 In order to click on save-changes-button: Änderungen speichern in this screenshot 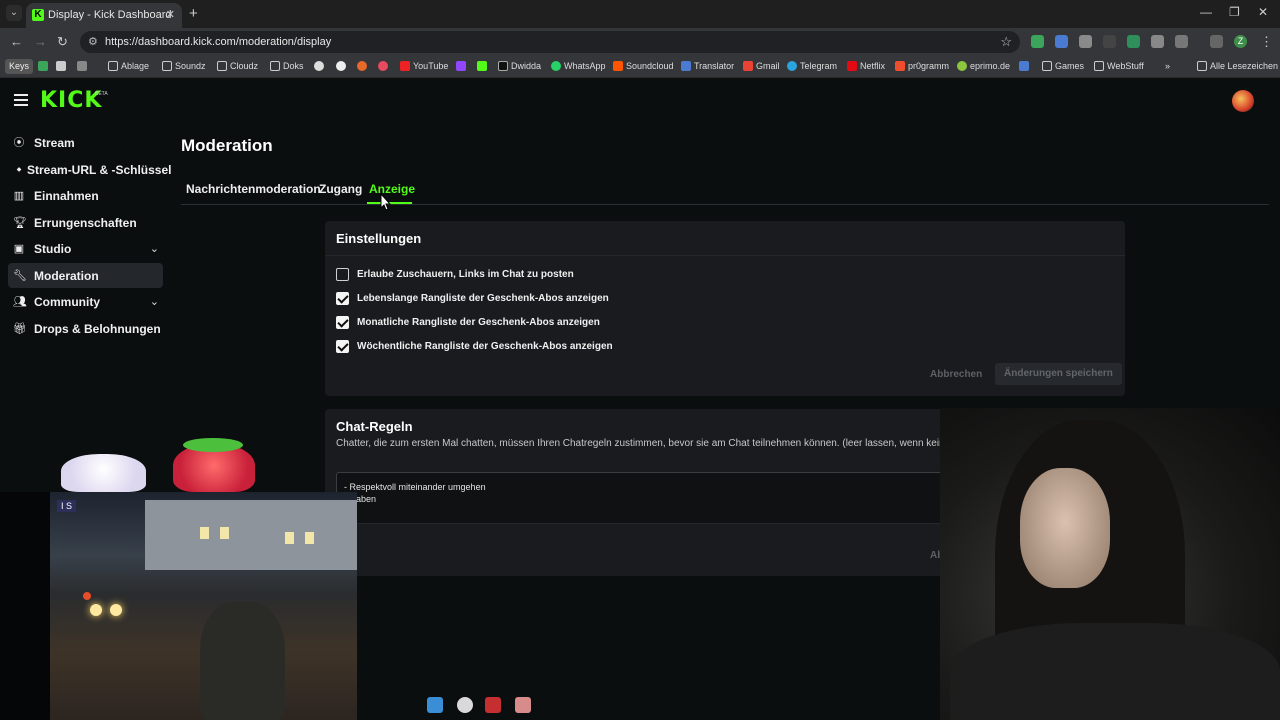, I will do `click(1058, 374)`.